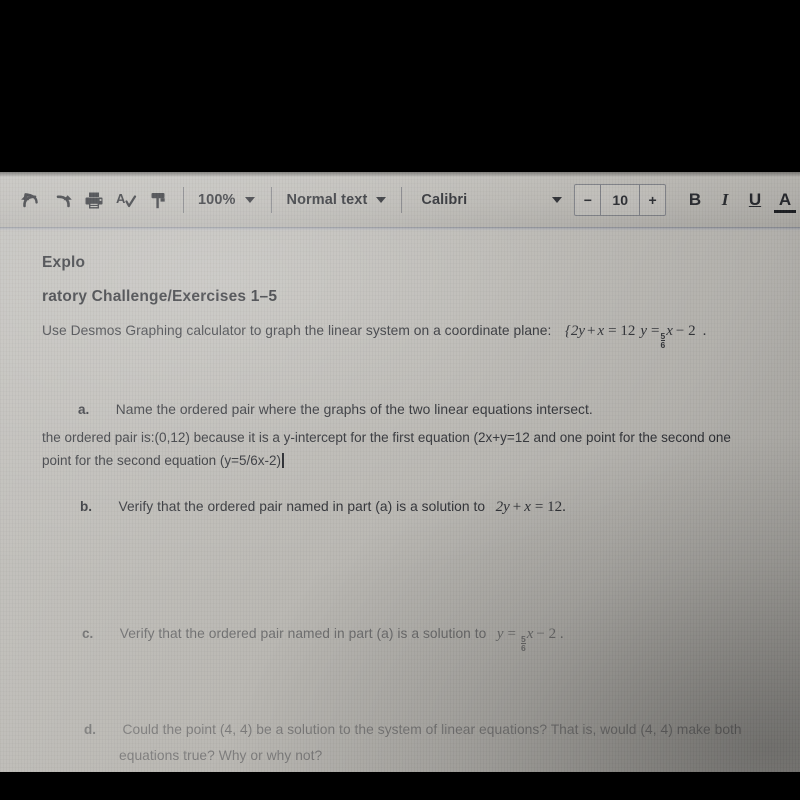  Describe the element at coordinates (84, 409) in the screenshot. I see `item-letter-a: a.` at that location.